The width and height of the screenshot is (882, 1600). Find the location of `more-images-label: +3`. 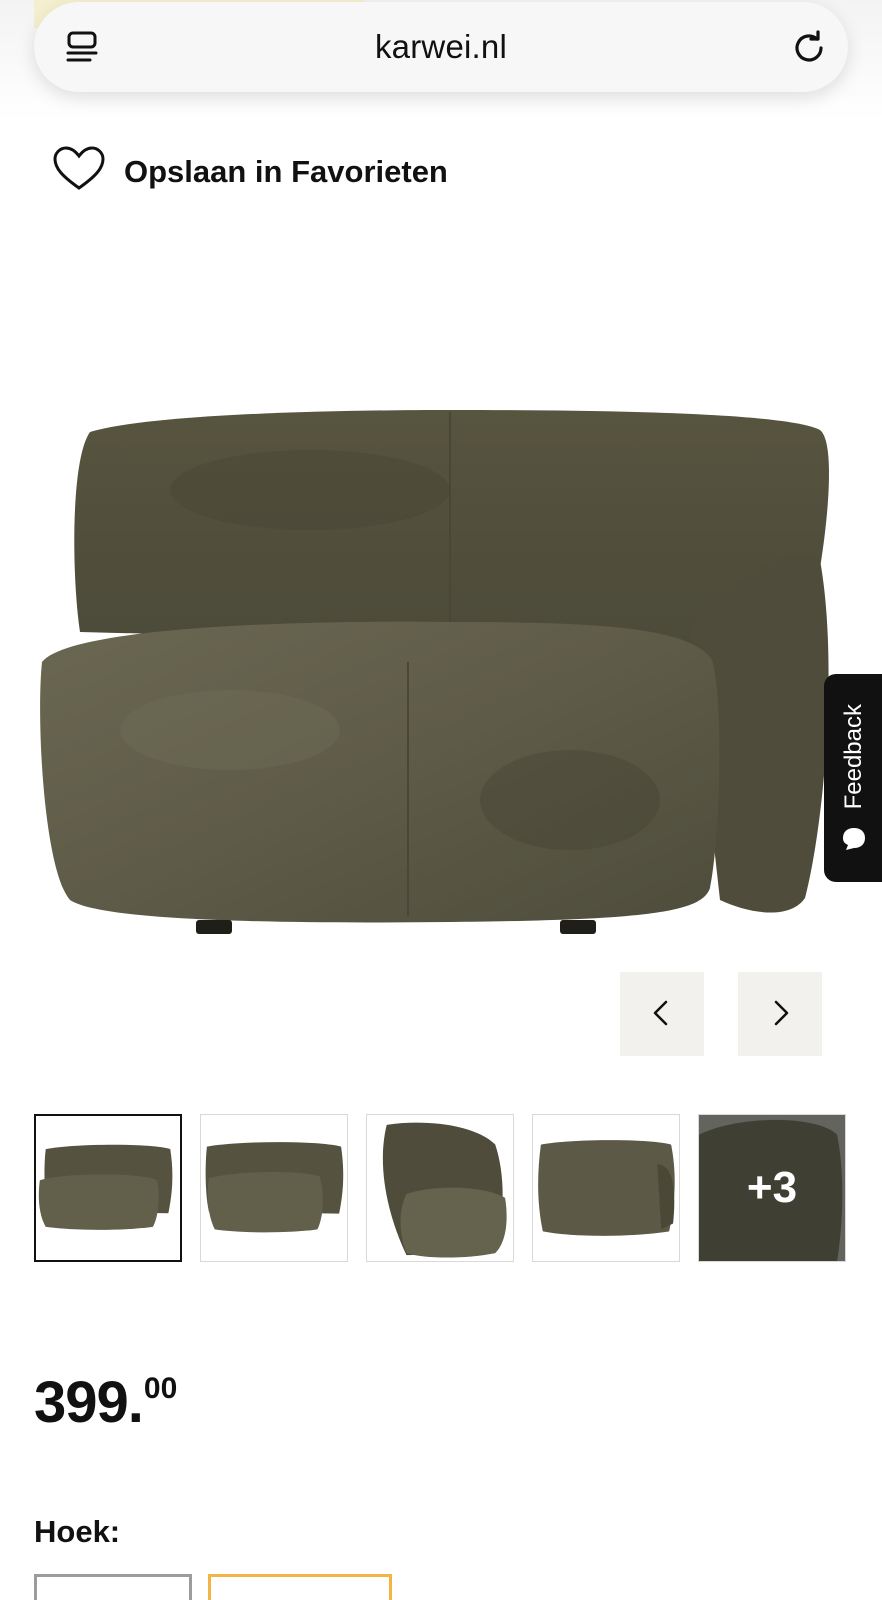

more-images-label: +3 is located at coordinates (772, 1188).